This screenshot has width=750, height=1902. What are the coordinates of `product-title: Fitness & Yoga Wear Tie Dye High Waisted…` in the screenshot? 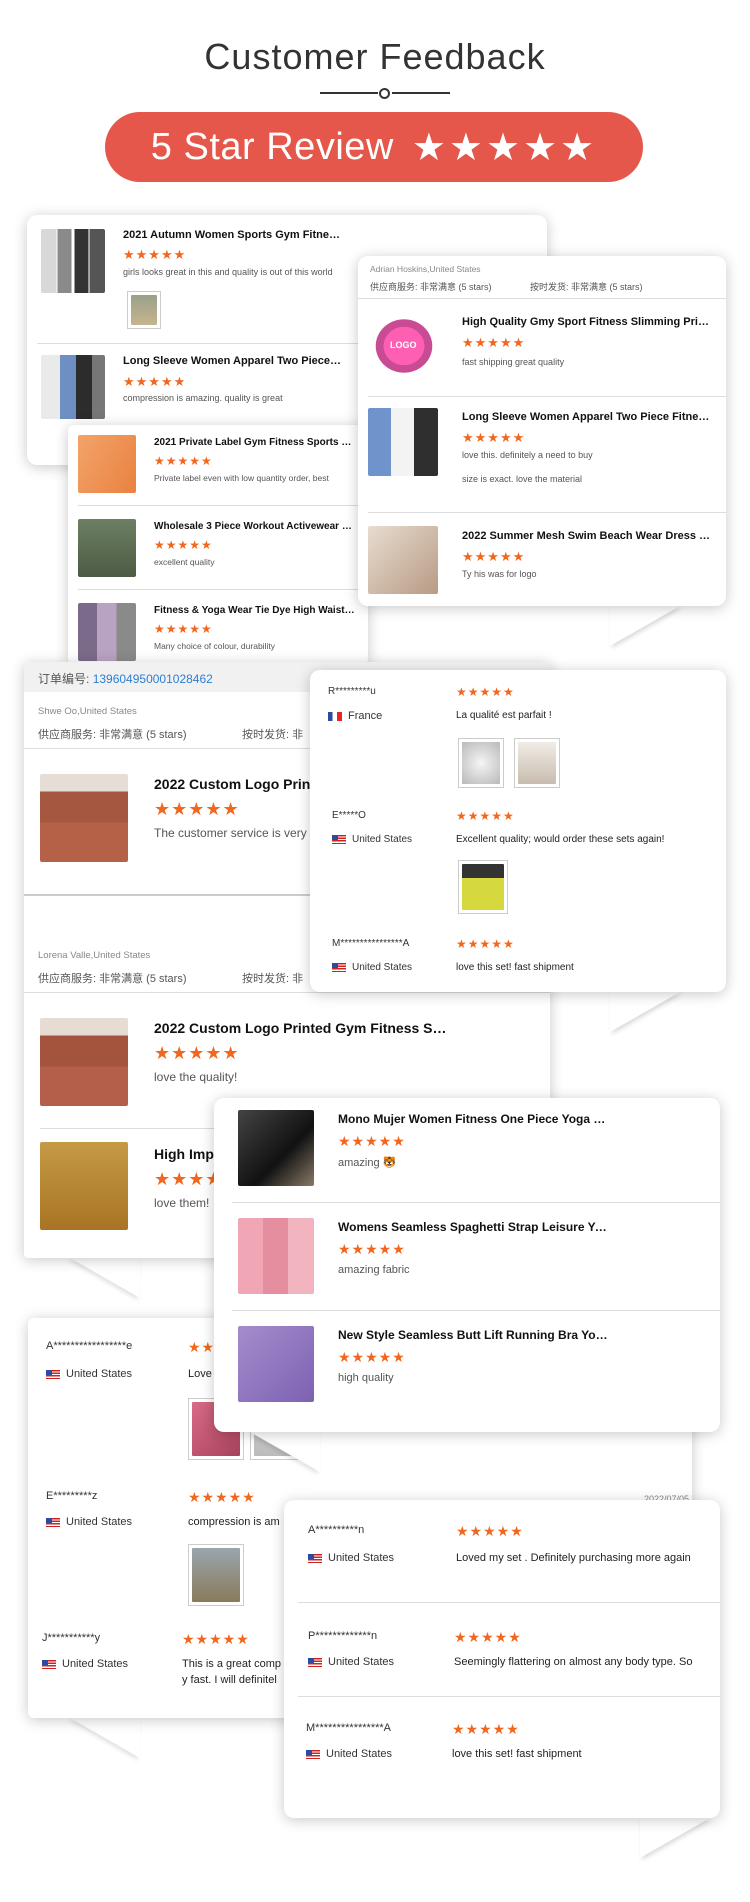 It's located at (256, 610).